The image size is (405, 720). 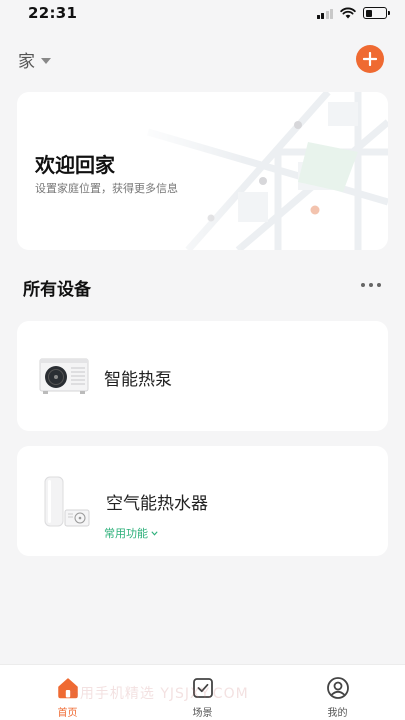 What do you see at coordinates (348, 13) in the screenshot?
I see `wifi-icon` at bounding box center [348, 13].